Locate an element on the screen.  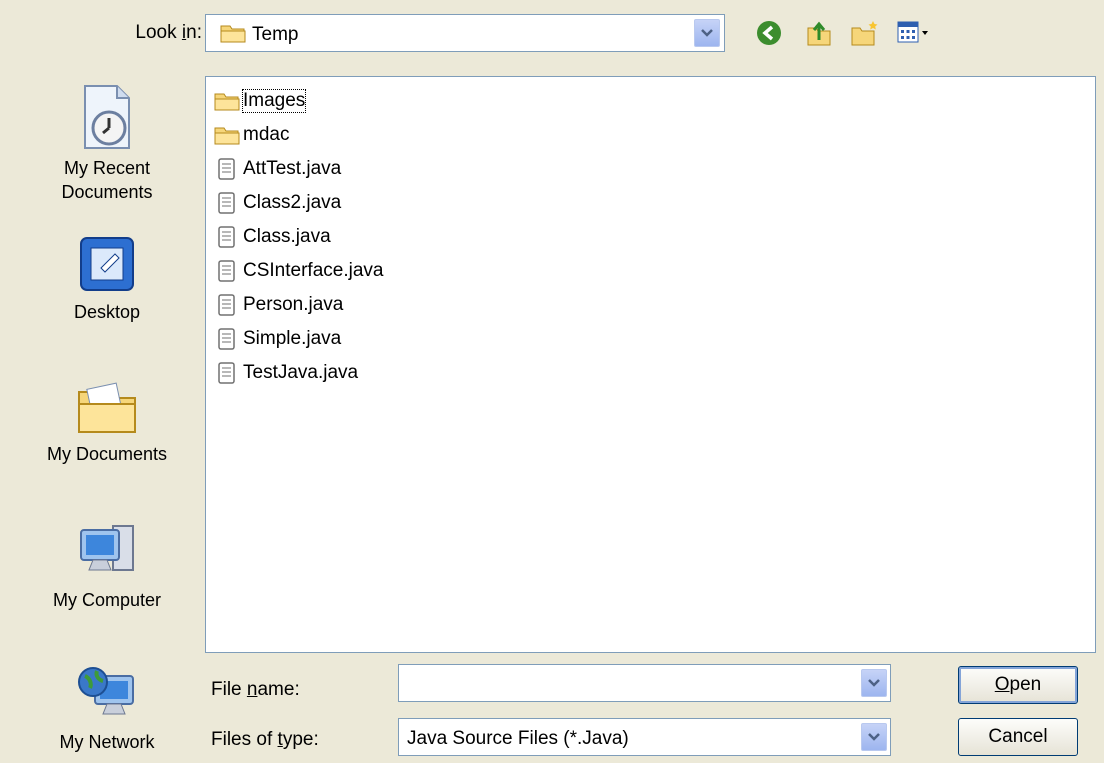
place-label: My Documents is located at coordinates (107, 454).